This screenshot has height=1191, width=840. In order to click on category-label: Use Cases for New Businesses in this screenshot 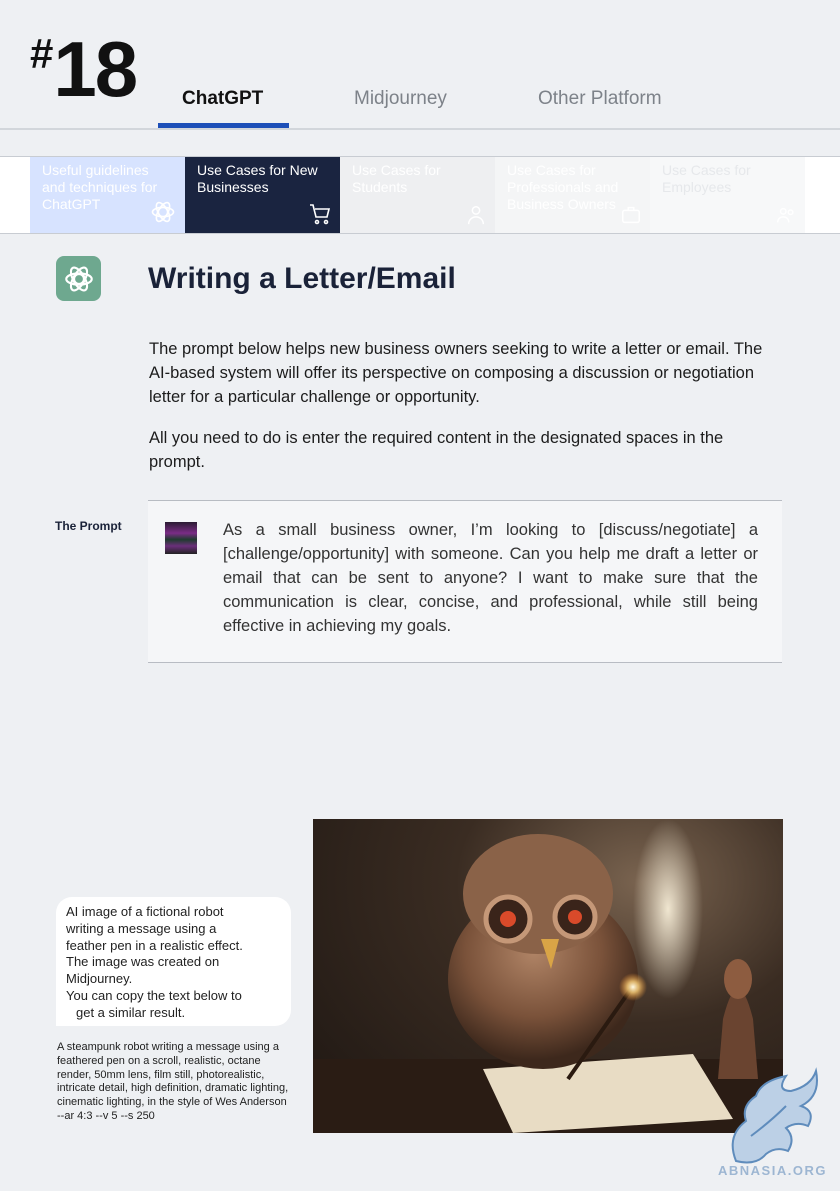, I will do `click(257, 178)`.